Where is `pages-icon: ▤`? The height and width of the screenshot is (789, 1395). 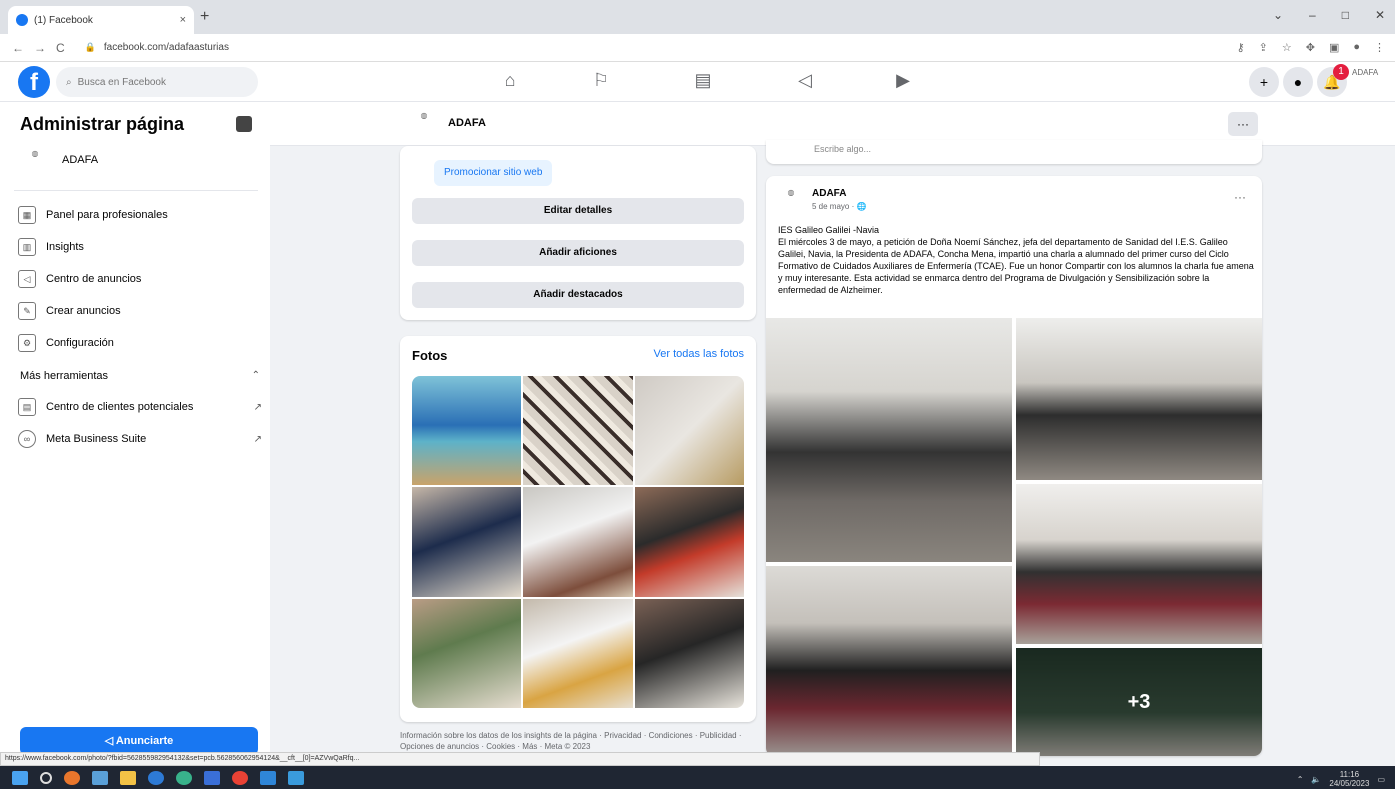
pages-icon: ▤ is located at coordinates (703, 80).